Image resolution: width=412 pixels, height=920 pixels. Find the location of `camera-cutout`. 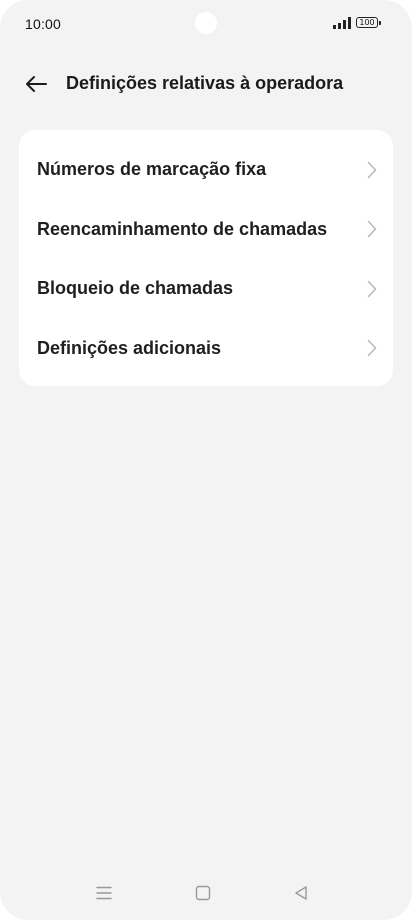

camera-cutout is located at coordinates (206, 23).